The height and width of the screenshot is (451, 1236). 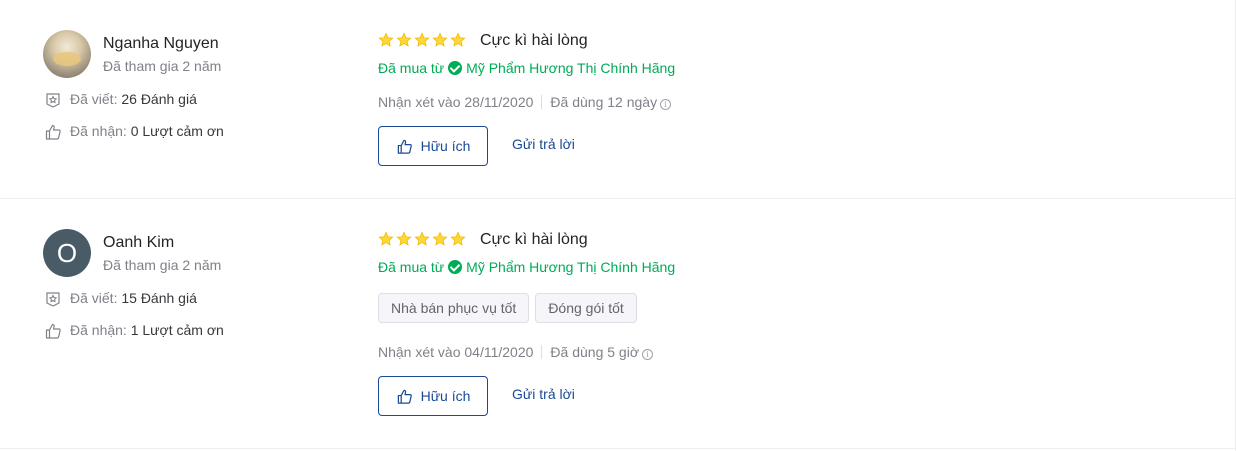 What do you see at coordinates (594, 352) in the screenshot?
I see `usage-duration: Đã dùng 5 giờ` at bounding box center [594, 352].